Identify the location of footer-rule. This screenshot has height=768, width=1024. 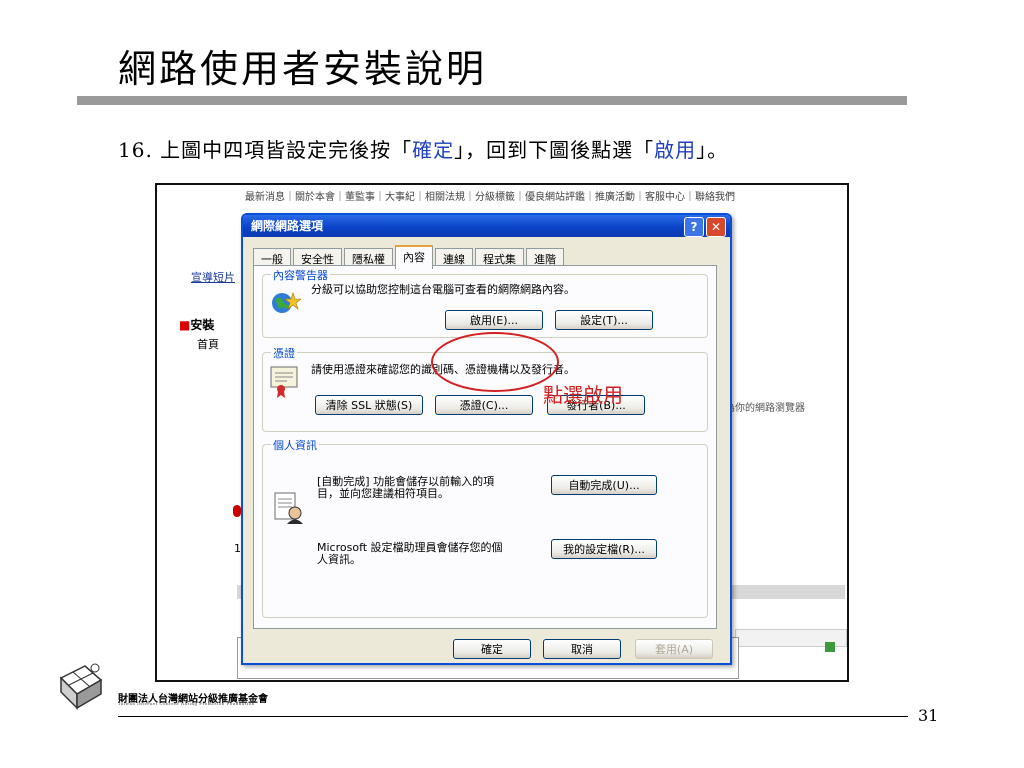
(513, 716).